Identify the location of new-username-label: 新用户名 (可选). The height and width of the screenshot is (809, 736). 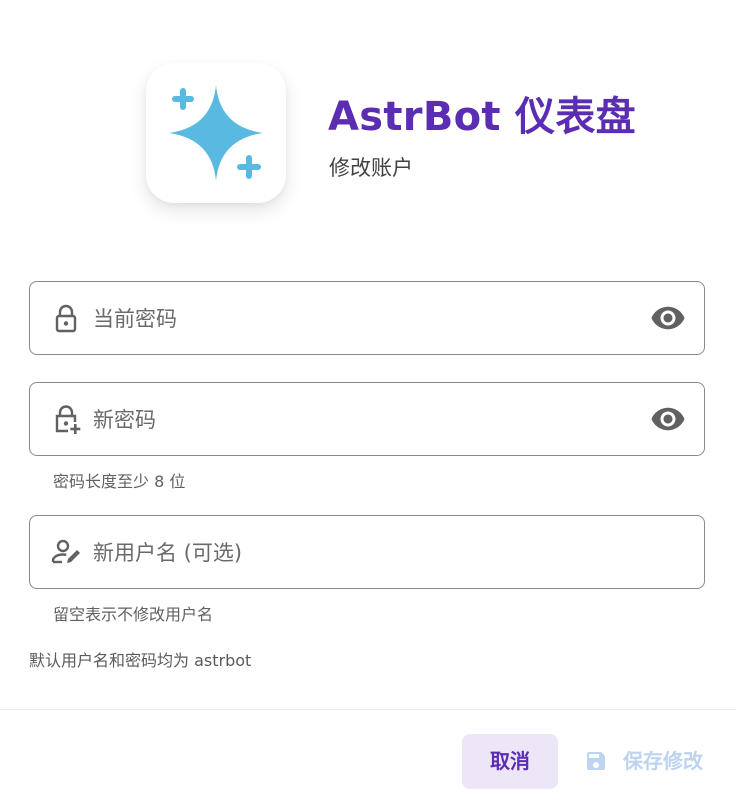
(168, 553).